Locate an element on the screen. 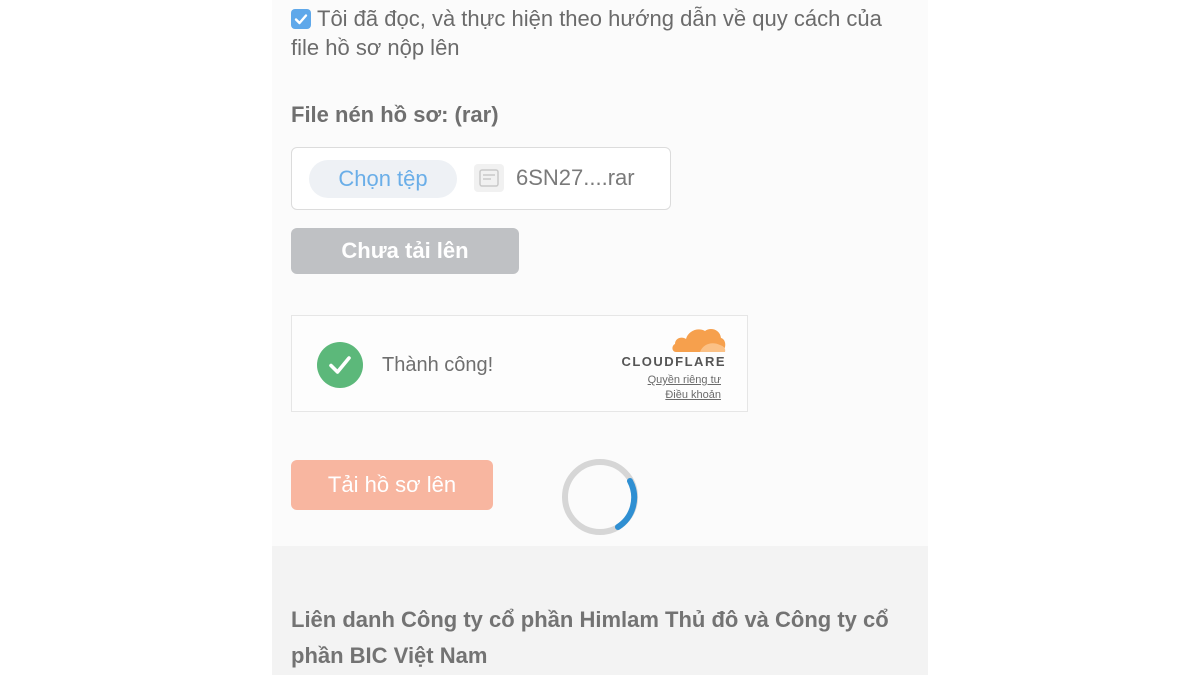 This screenshot has width=1200, height=675. terms-link: Điều khoản is located at coordinates (693, 395).